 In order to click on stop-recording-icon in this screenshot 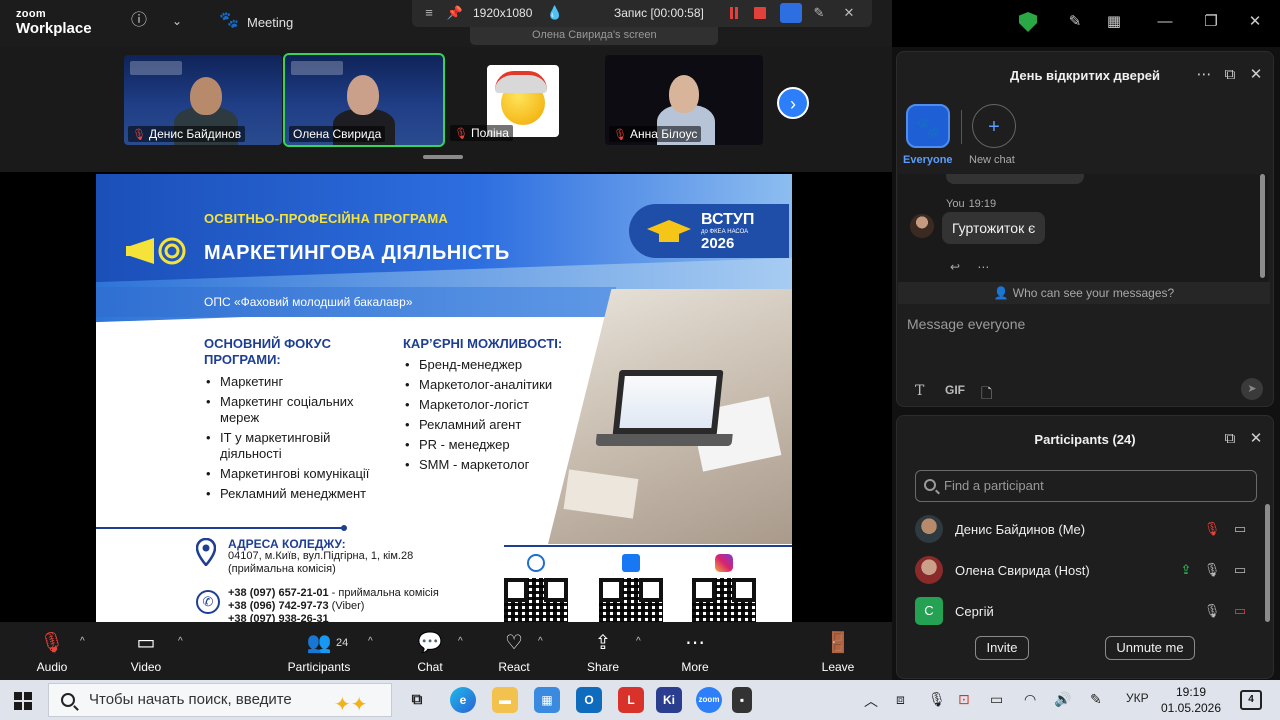, I will do `click(760, 13)`.